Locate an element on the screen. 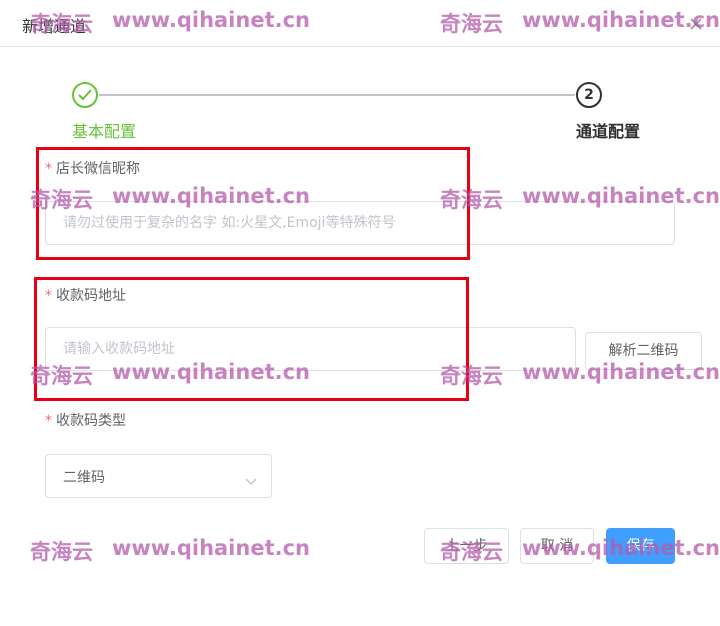 This screenshot has width=720, height=626. highlight-box-nickname is located at coordinates (253, 203).